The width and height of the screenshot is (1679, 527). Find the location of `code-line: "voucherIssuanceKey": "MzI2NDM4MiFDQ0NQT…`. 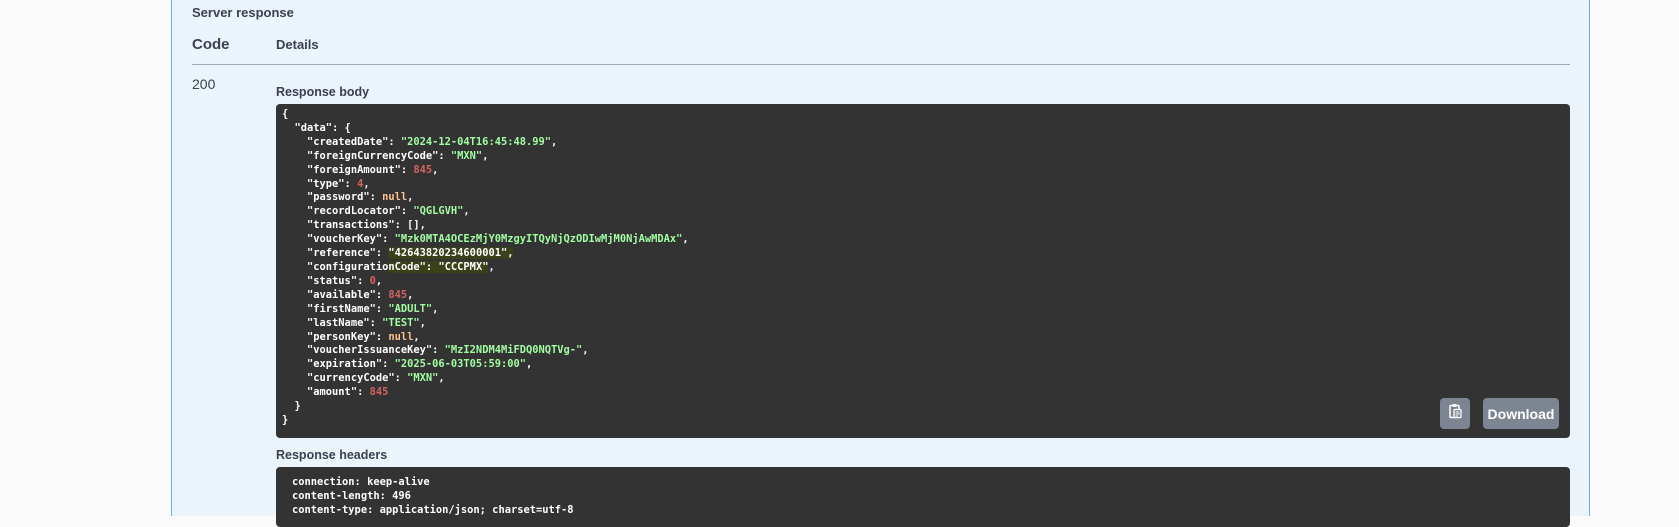

code-line: "voucherIssuanceKey": "MzI2NDM4MiFDQ0NQT… is located at coordinates (923, 351).